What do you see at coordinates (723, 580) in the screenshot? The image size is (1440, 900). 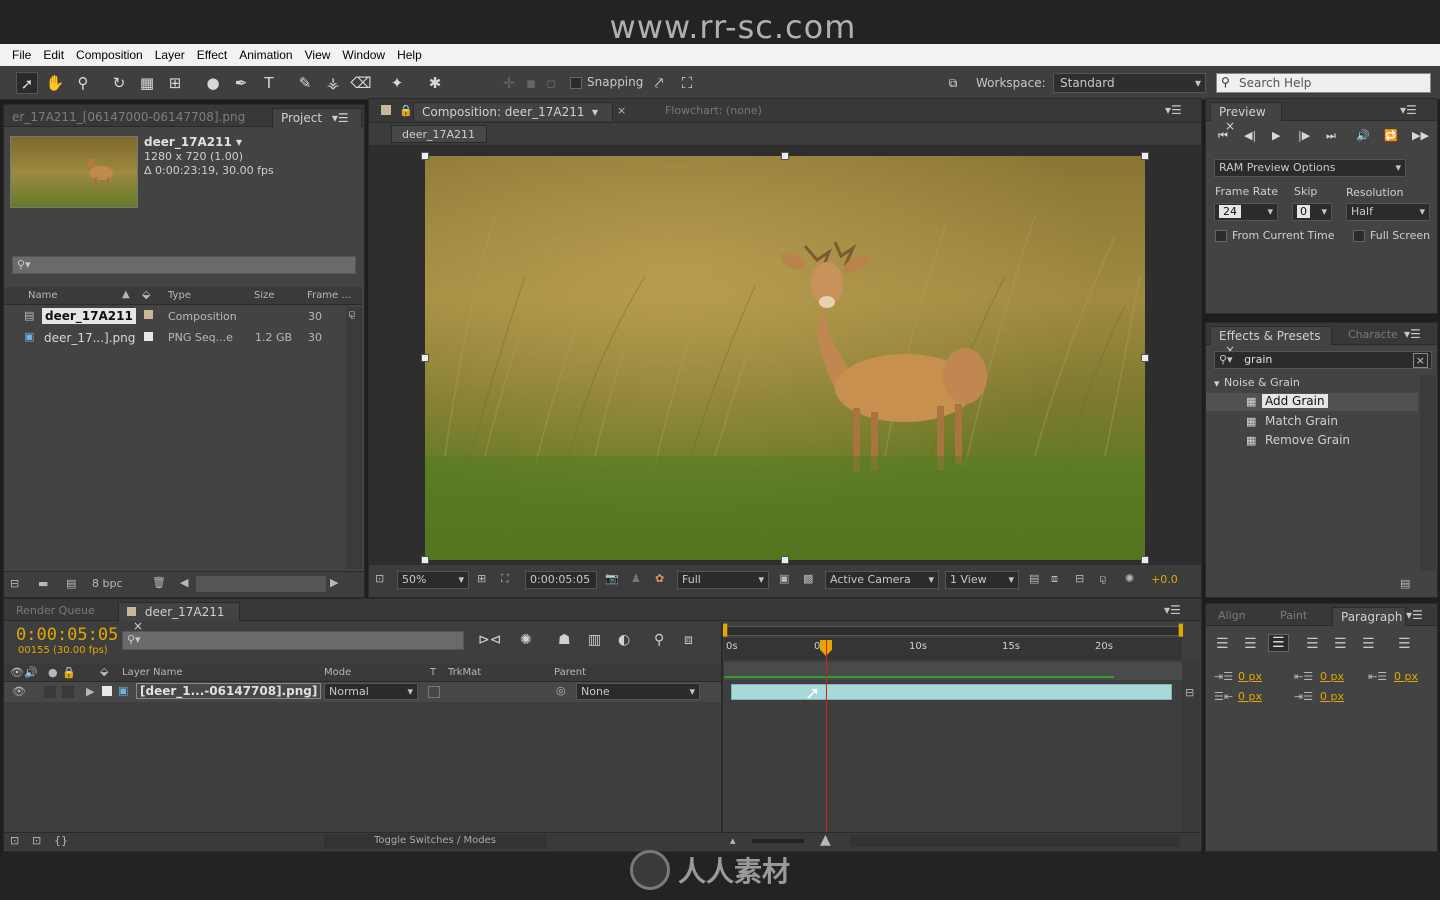 I see `resolution-dropdown: Full ▾` at bounding box center [723, 580].